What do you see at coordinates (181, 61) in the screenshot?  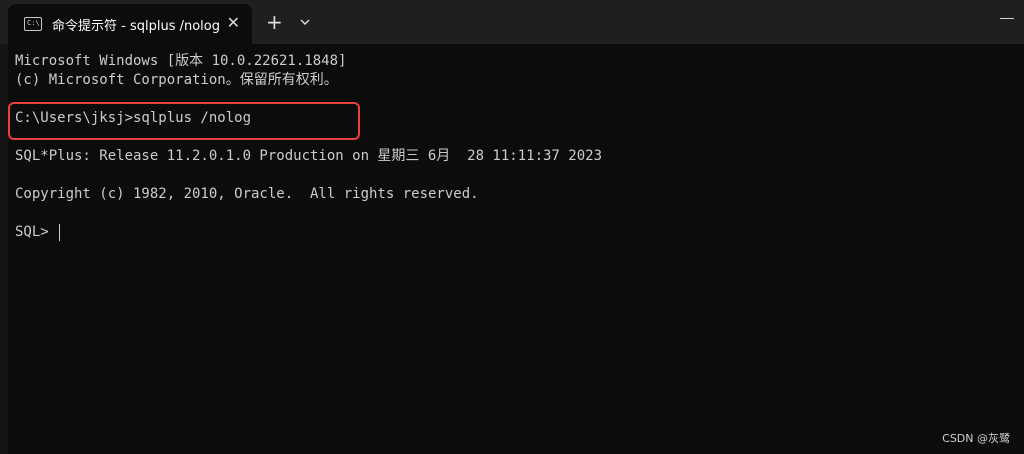 I see `terminal-line: Microsoft Windows [版本 10.0.22621.1848]` at bounding box center [181, 61].